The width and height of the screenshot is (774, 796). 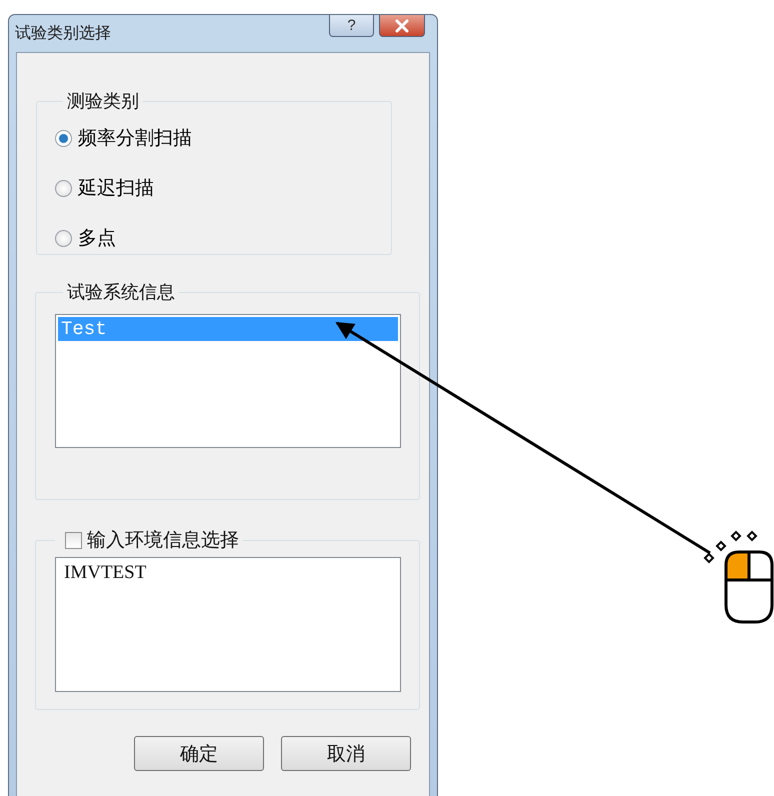 I want to click on close-icon, so click(x=402, y=25).